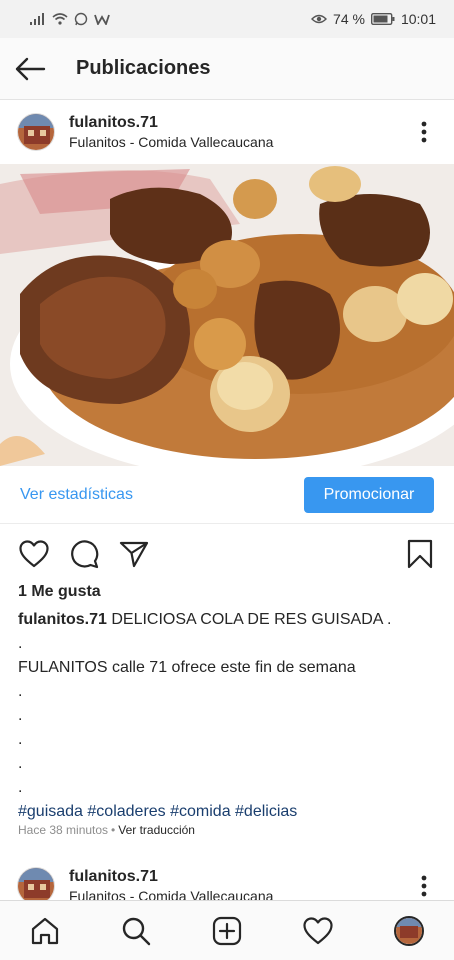 This screenshot has width=454, height=960. I want to click on send-icon, so click(134, 554).